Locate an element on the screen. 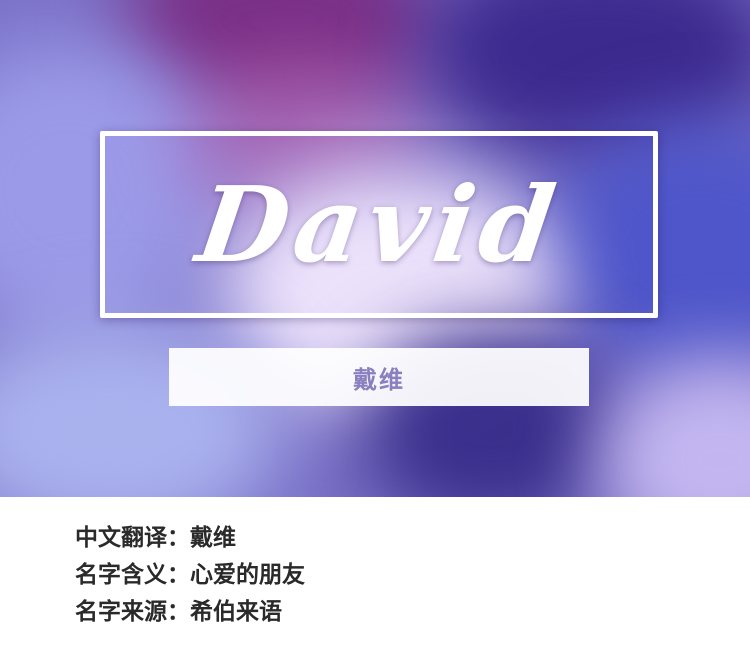  info-row-origin: 名字来源：希伯来语 is located at coordinates (385, 612).